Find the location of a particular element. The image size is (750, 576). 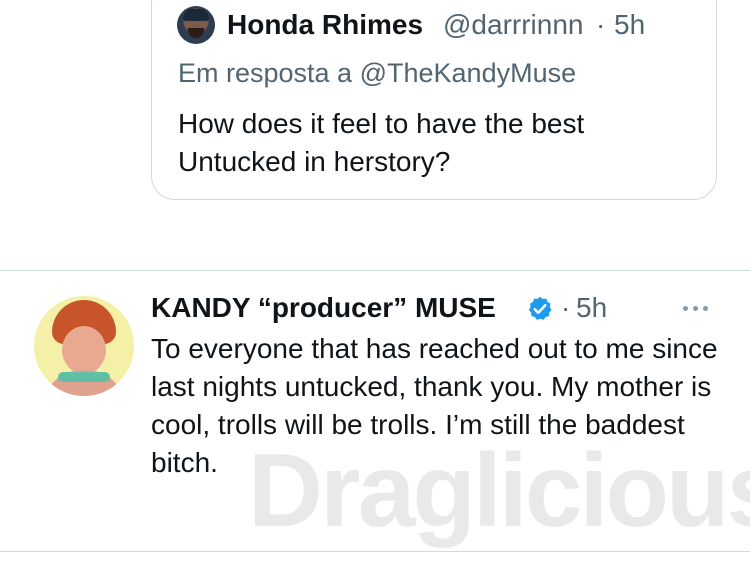

tweet-divider-bottom is located at coordinates (375, 551).